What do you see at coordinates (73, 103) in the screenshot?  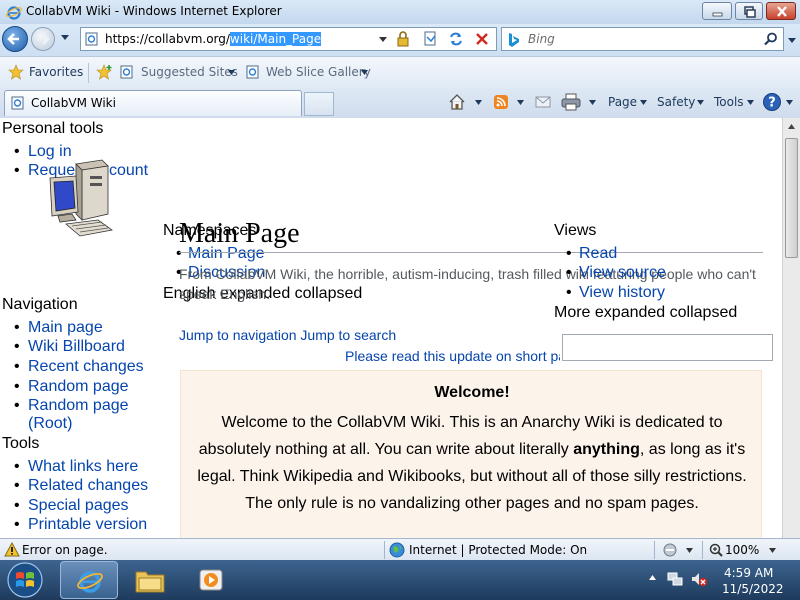 I see `tab-label: CollabVM Wiki` at bounding box center [73, 103].